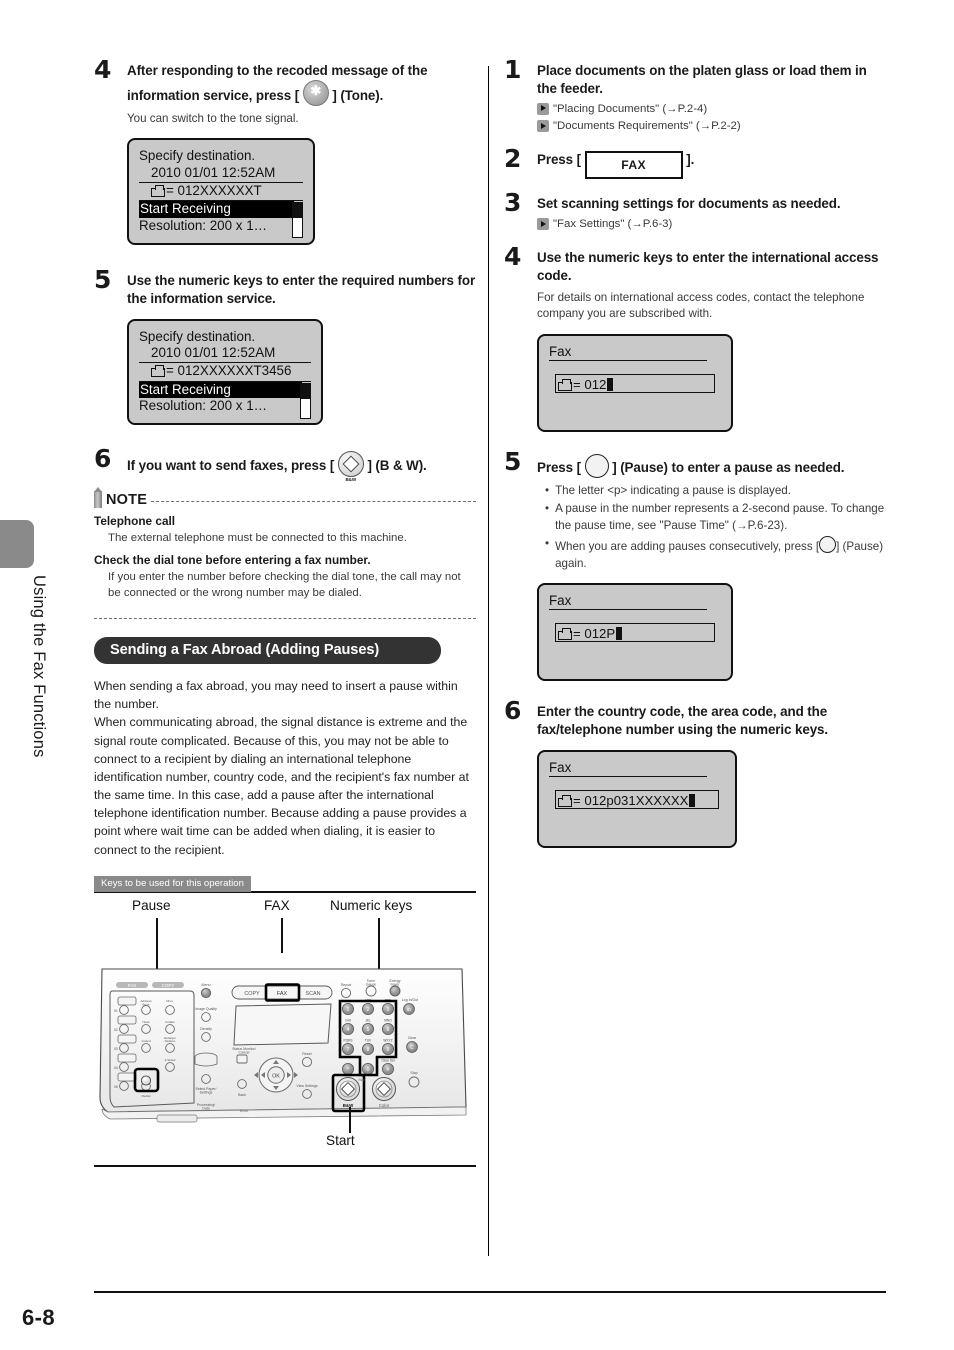 Image resolution: width=954 pixels, height=1350 pixels. Describe the element at coordinates (346, 985) in the screenshot. I see `svg-text: Report` at that location.